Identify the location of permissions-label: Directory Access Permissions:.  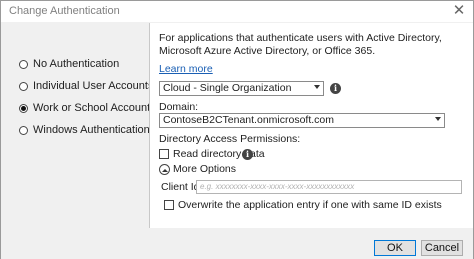
(230, 139).